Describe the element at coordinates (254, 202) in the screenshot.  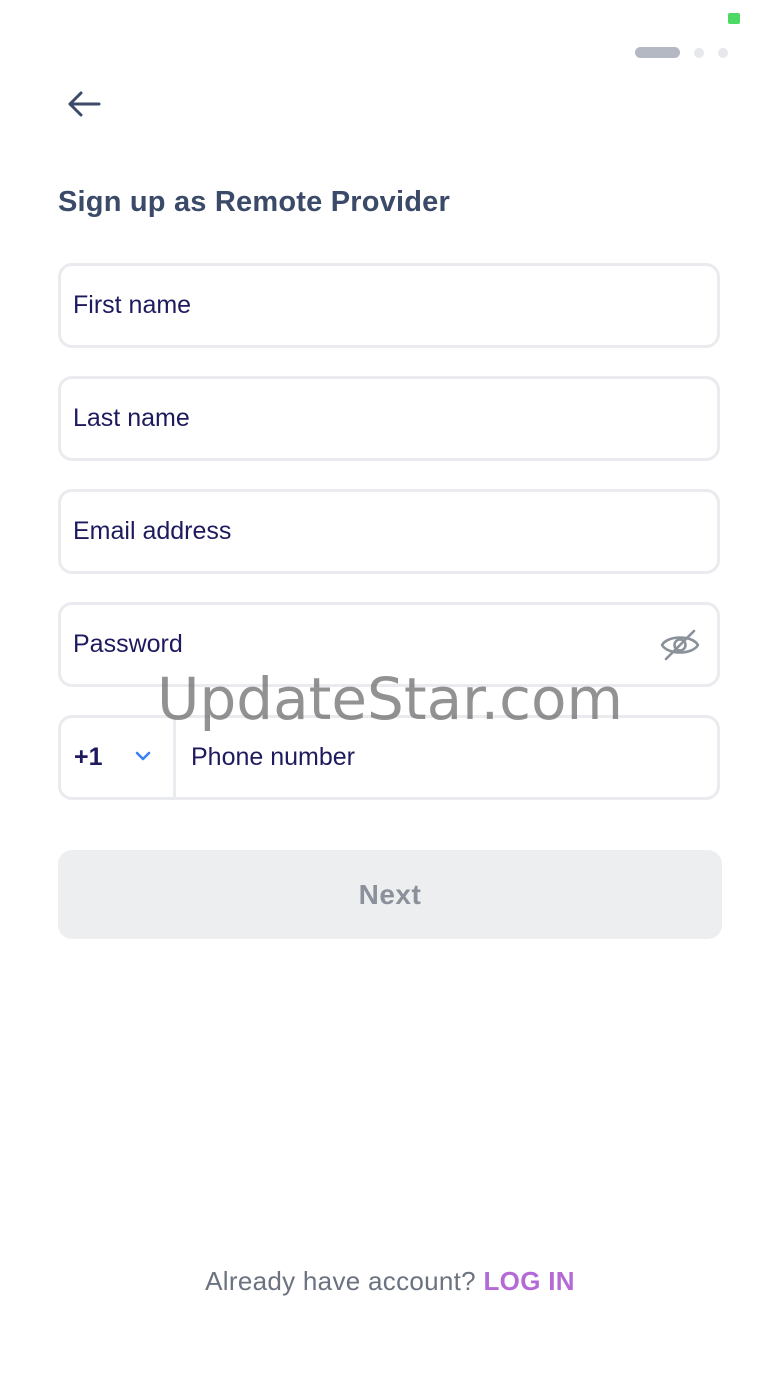
I see `page-title: Sign up as Remote Provider` at that location.